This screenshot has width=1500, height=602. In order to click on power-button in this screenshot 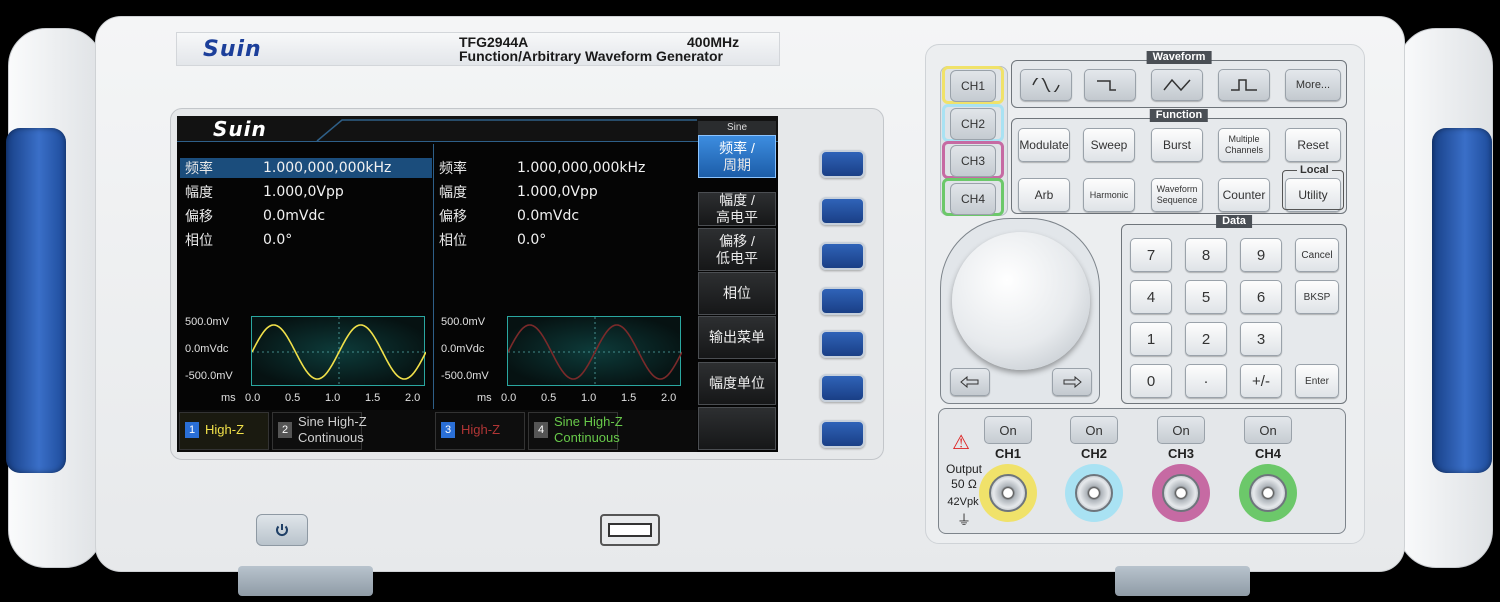, I will do `click(282, 530)`.